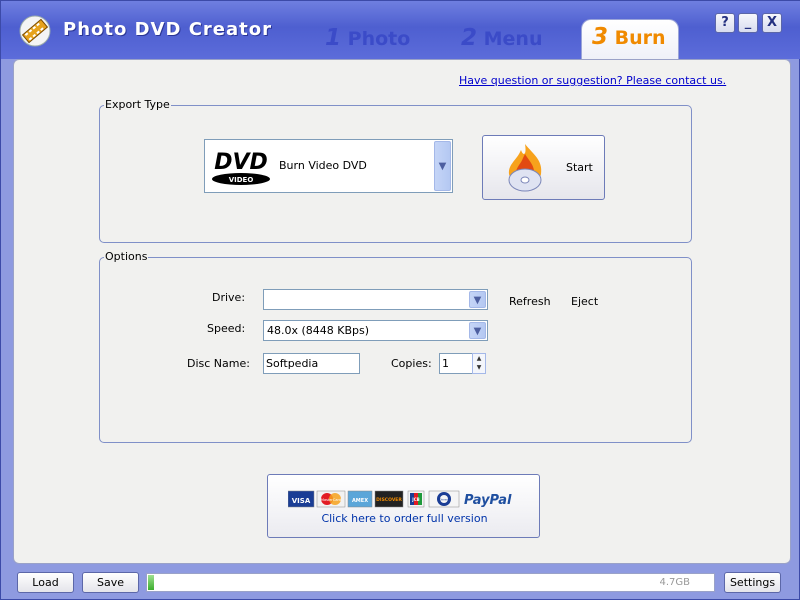  Describe the element at coordinates (600, 37) in the screenshot. I see `tab-burn-number: 3` at that location.